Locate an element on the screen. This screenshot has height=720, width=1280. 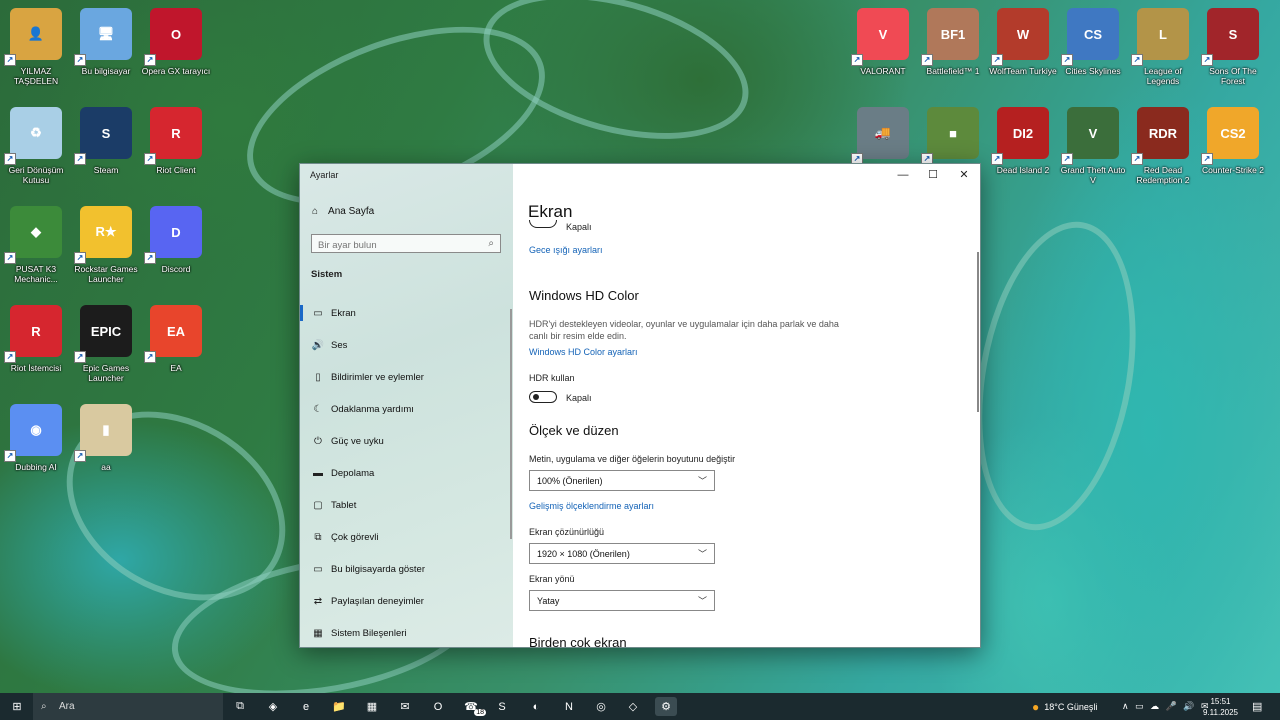
desktop-icon-label: Discord is located at coordinates (176, 269).